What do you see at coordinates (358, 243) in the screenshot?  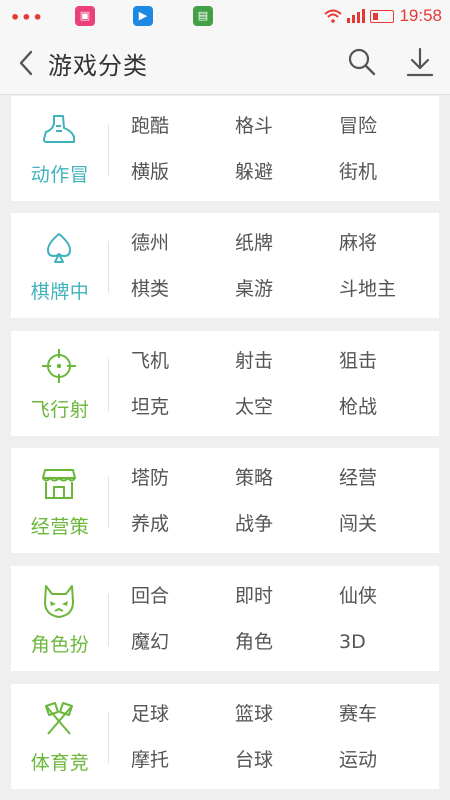 I see `tag-link: 麻将` at bounding box center [358, 243].